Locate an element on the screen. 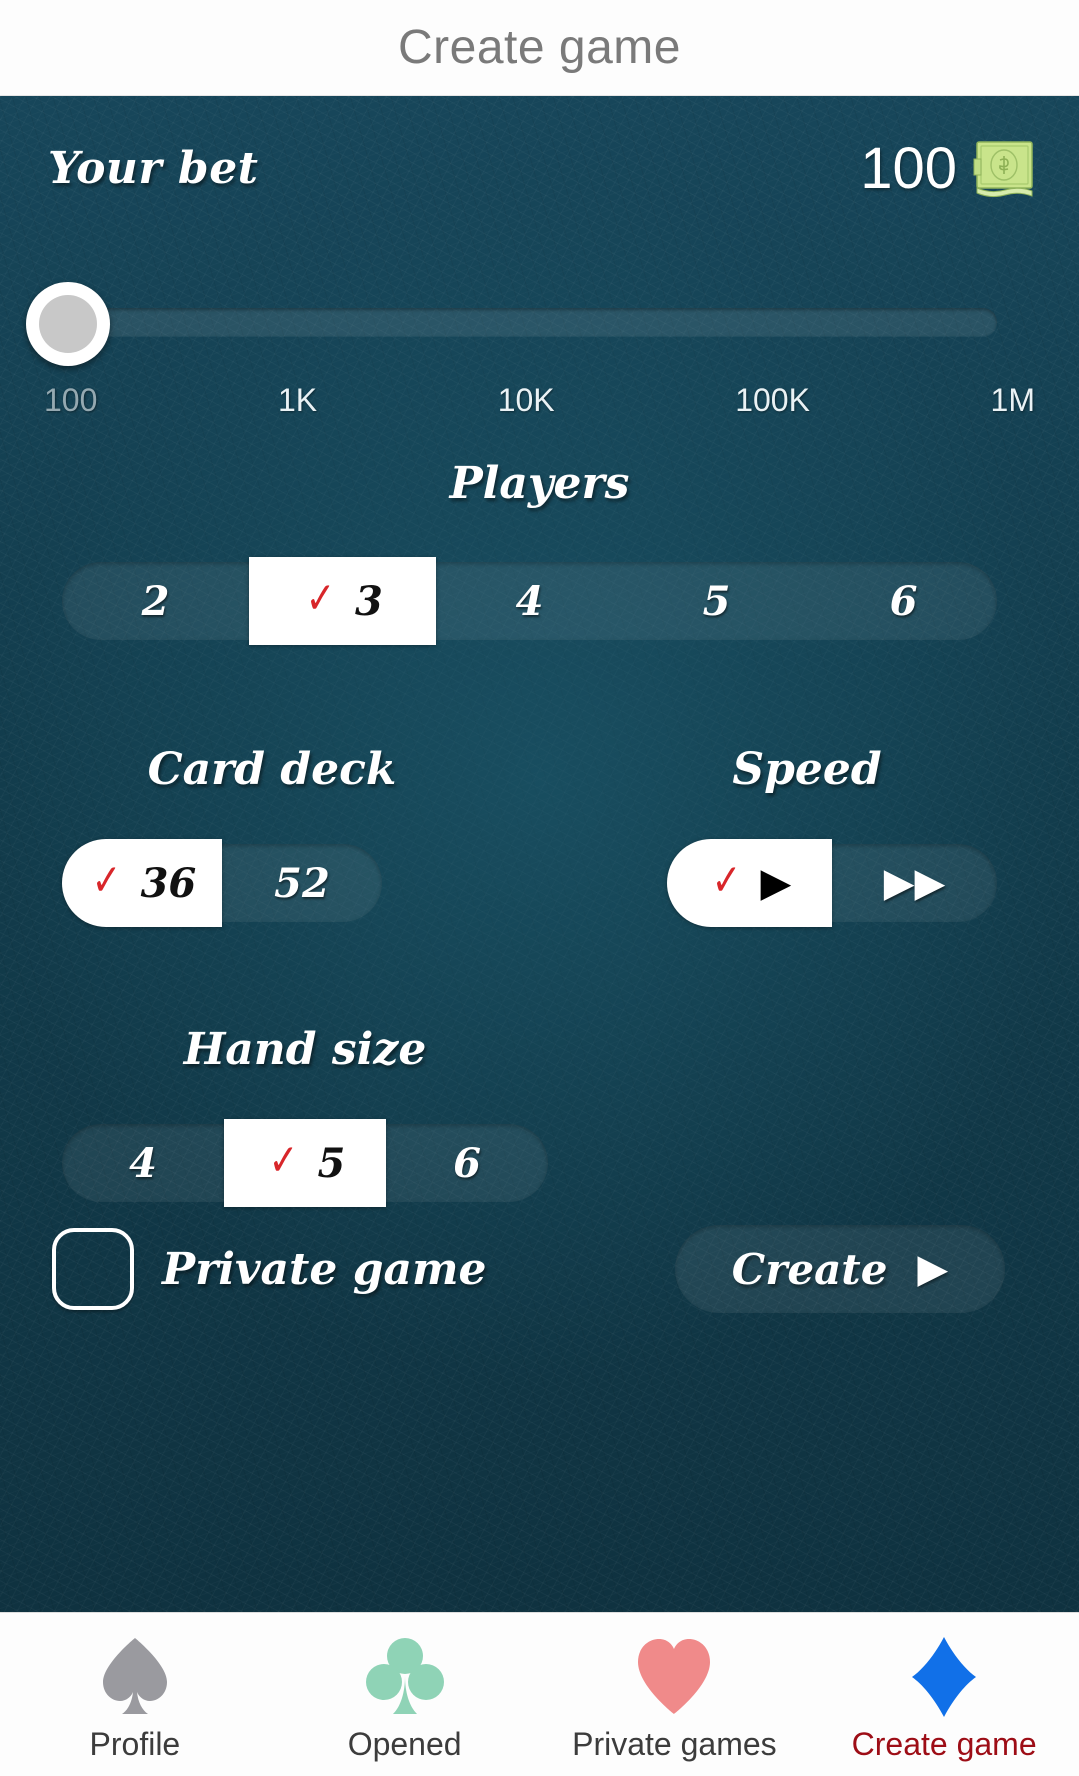 This screenshot has width=1079, height=1776. card-deck-option-label: 36 is located at coordinates (168, 883).